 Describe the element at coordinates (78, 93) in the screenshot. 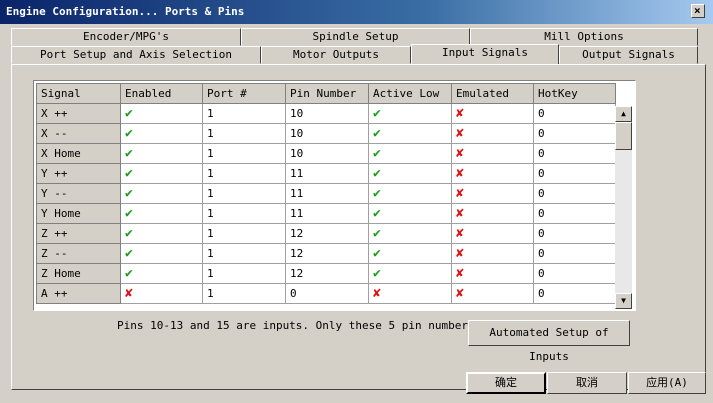

I see `column-header-signal: Signal` at that location.